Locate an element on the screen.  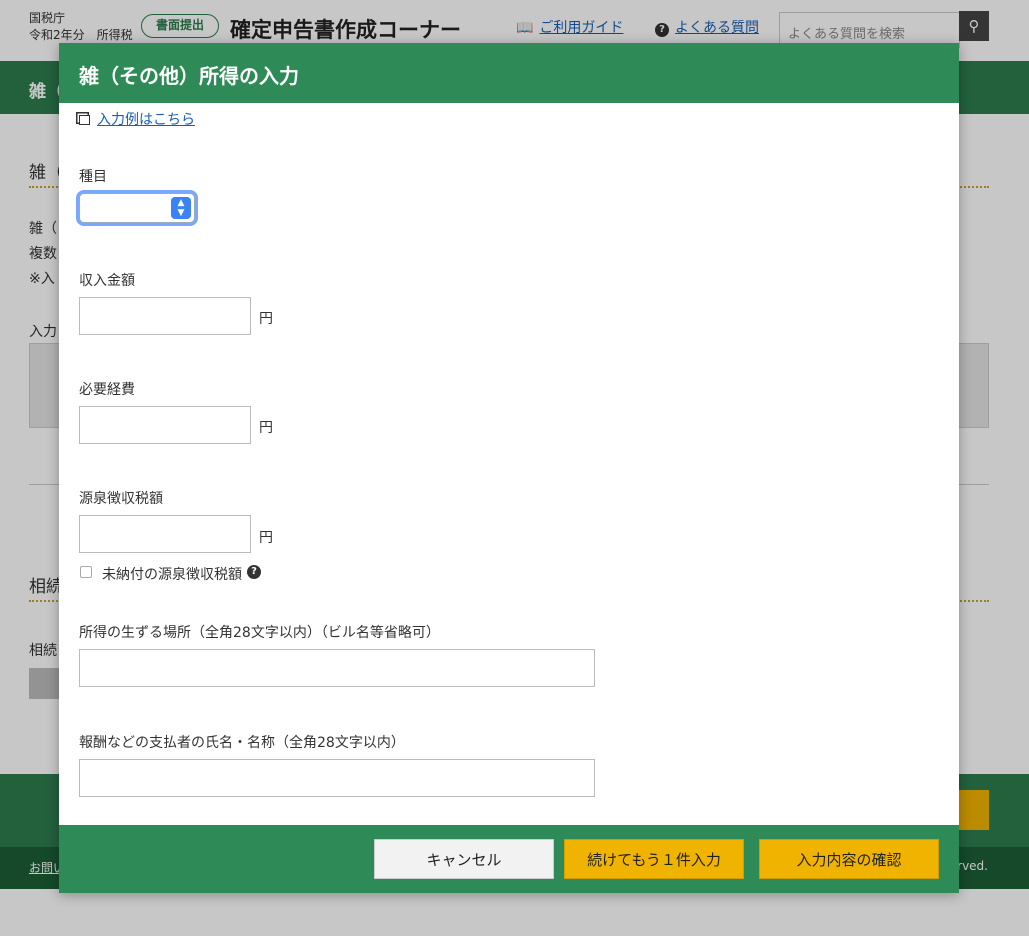
dialog-header: 雑（その他）所得の入力 is located at coordinates (509, 73).